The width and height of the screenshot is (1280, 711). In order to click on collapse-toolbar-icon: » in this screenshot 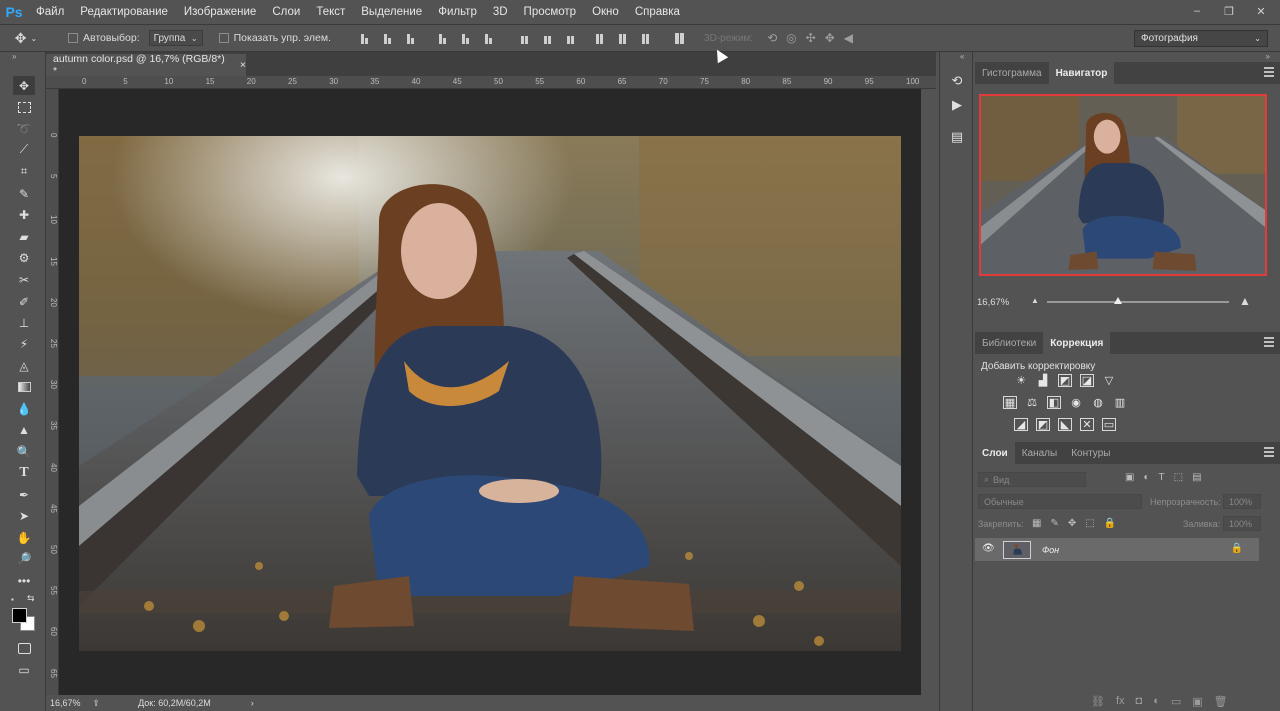, I will do `click(14, 56)`.